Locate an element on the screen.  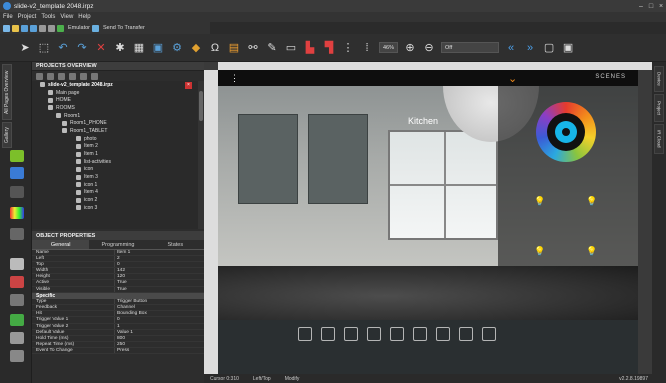
tree-item: Item 1 is located at coordinates (118, 154).